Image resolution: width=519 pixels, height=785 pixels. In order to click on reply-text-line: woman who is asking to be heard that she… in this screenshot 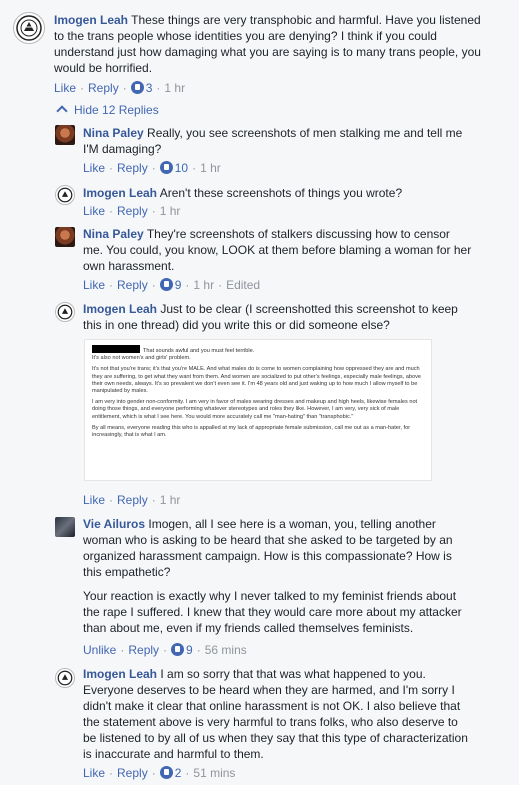, I will do `click(268, 540)`.